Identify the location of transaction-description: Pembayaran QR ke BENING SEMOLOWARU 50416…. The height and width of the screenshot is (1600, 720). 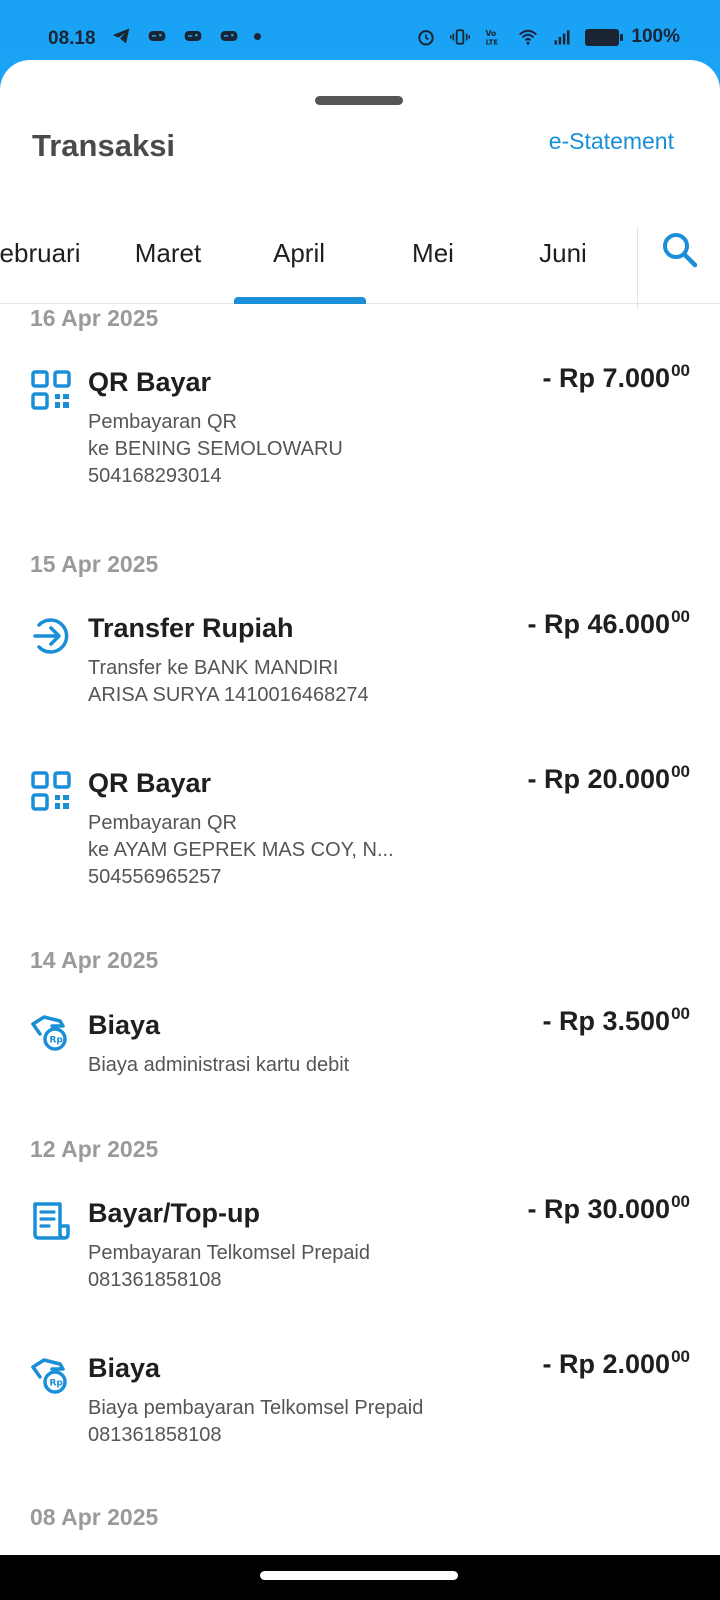
(215, 449).